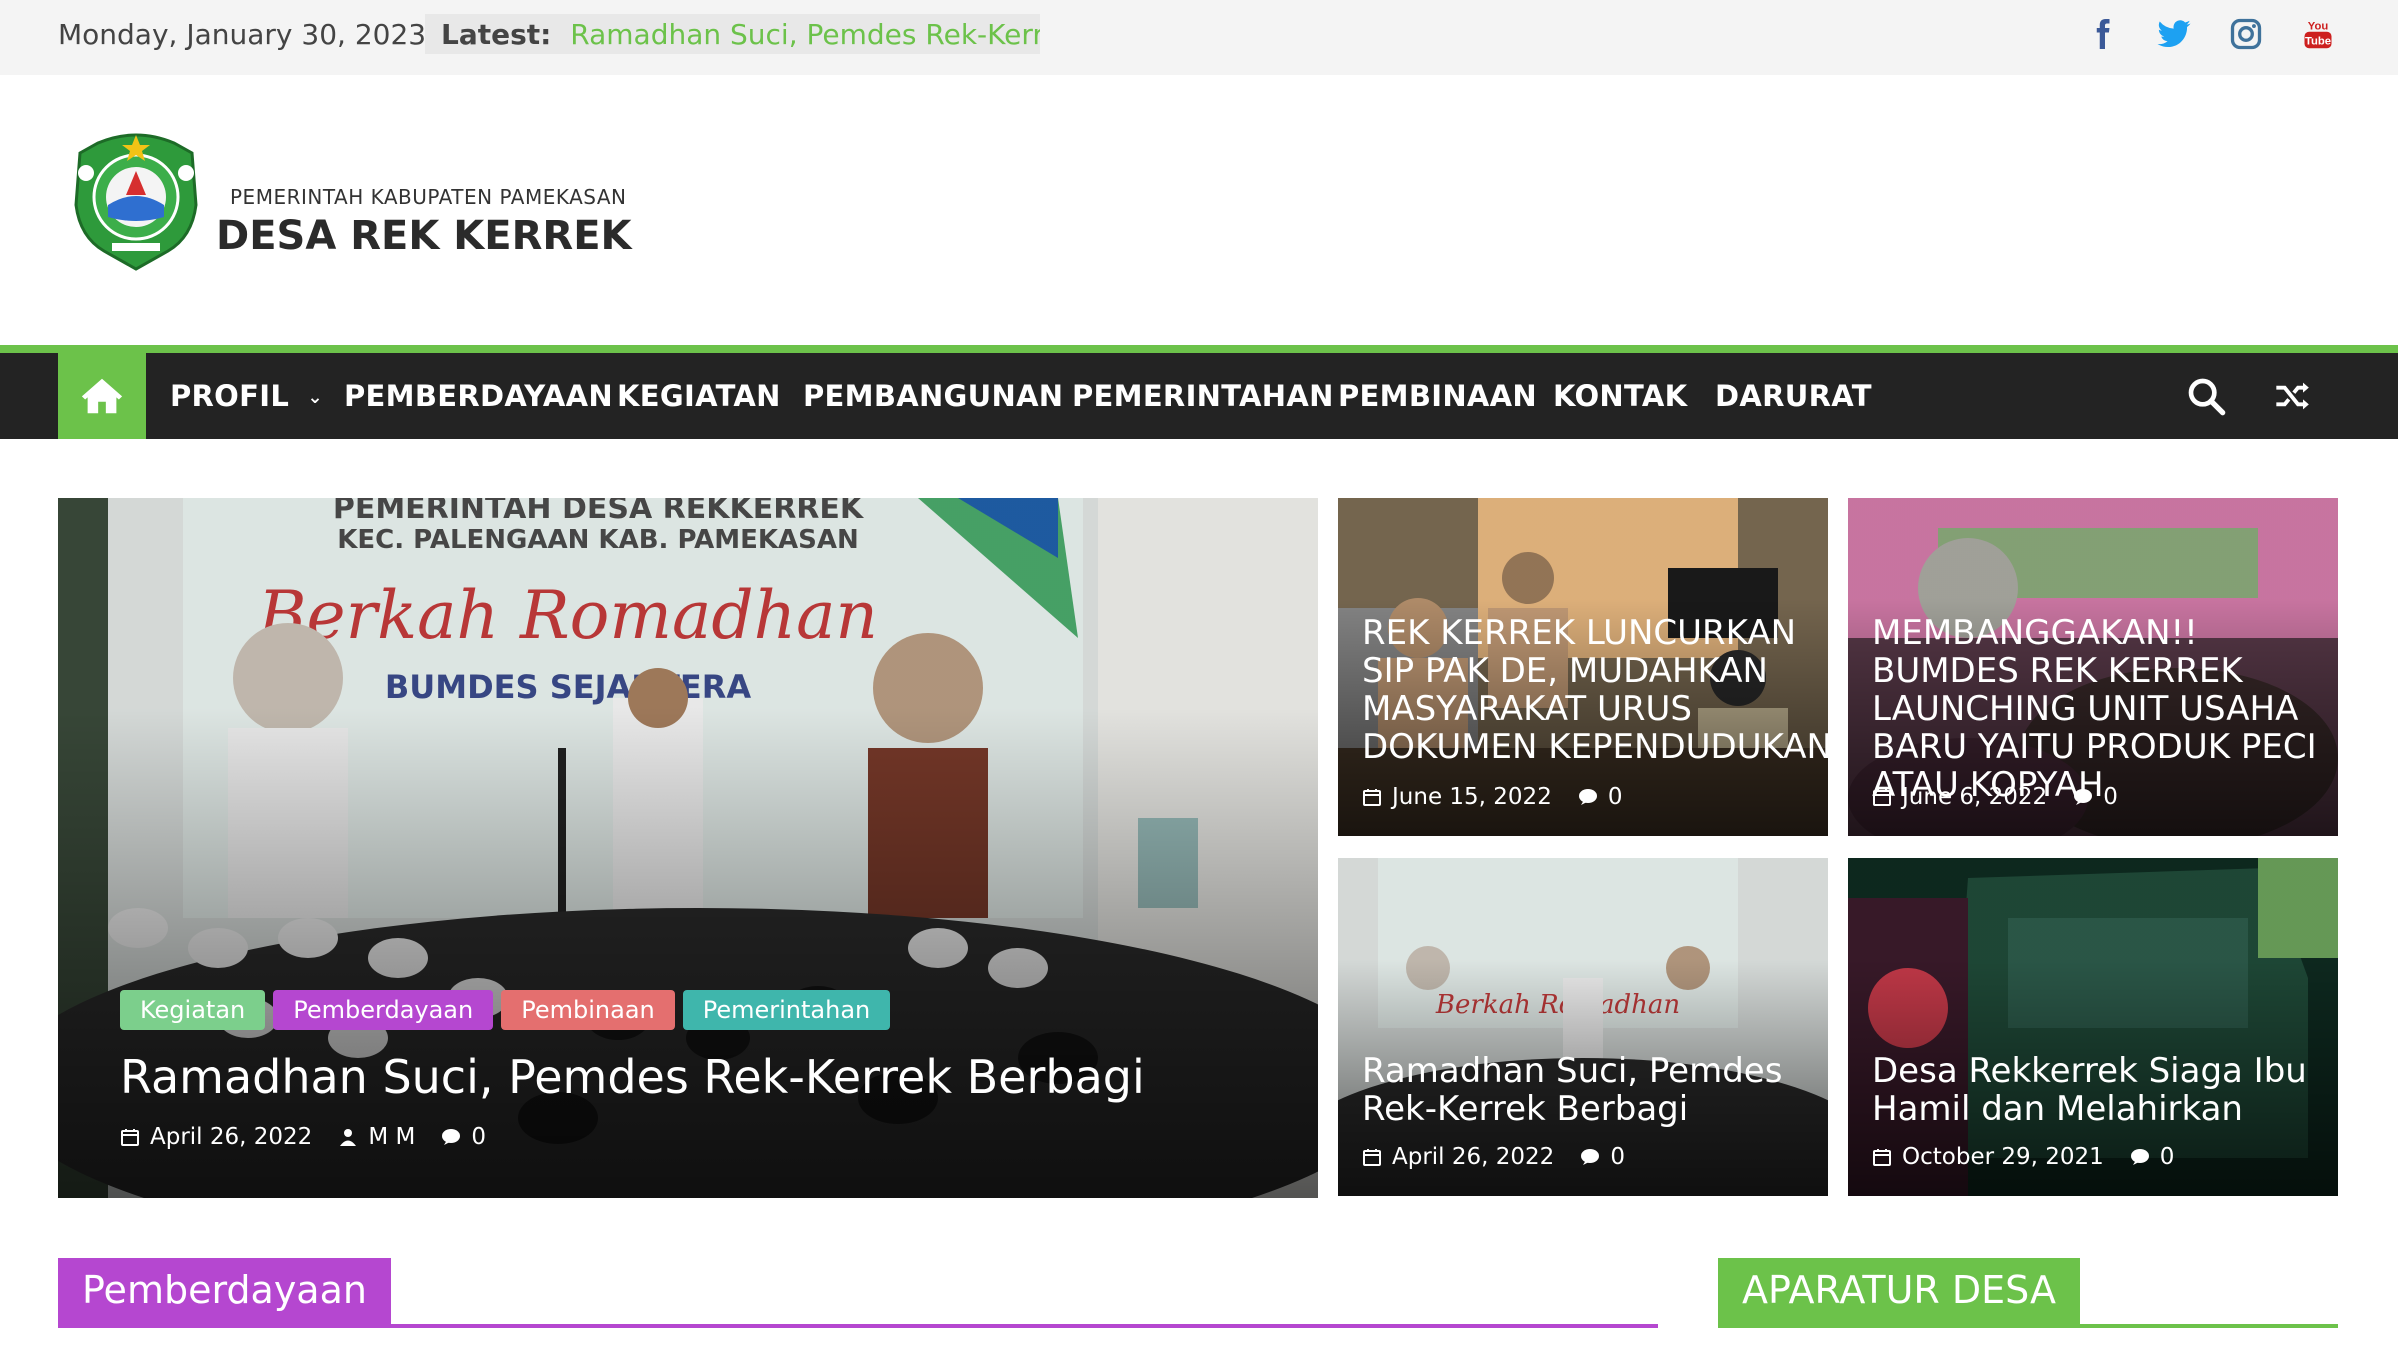 The width and height of the screenshot is (2398, 1354). I want to click on latest-label: Latest:, so click(496, 34).